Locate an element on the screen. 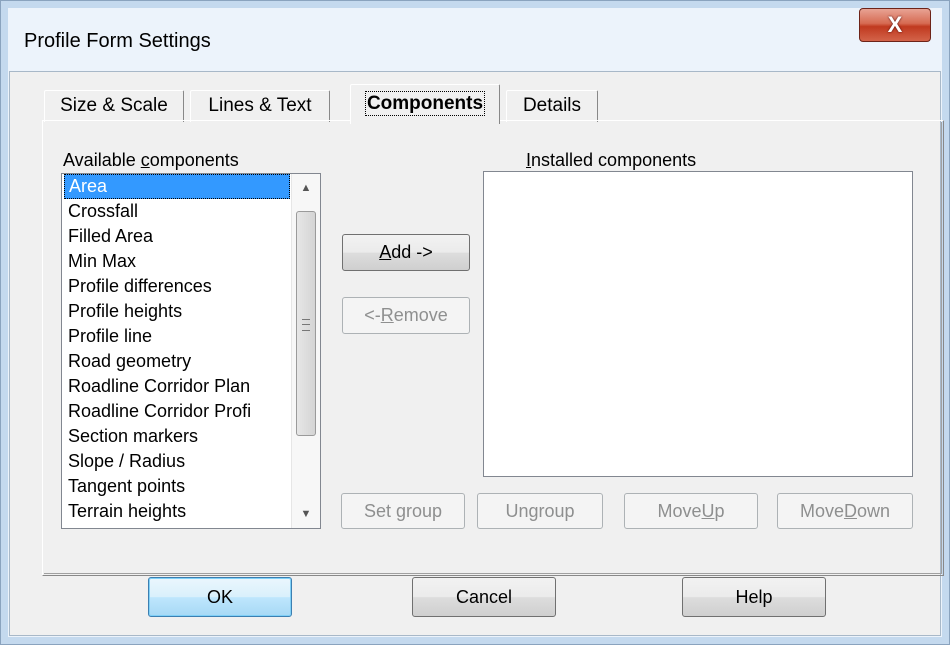 This screenshot has width=950, height=645. remove-button: <- Remove is located at coordinates (406, 315).